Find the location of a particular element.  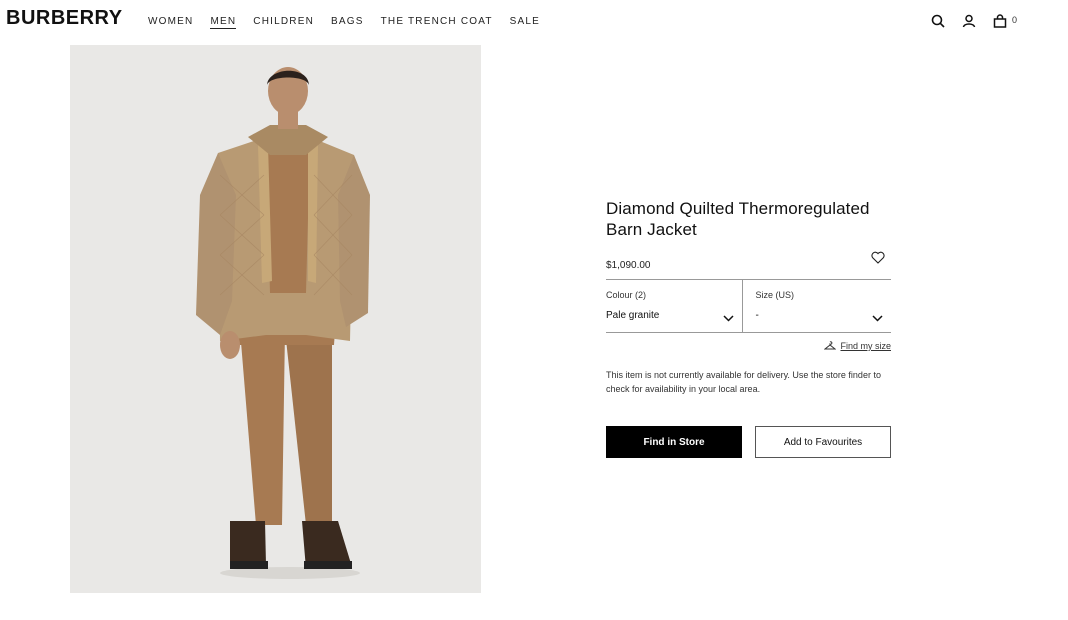

find-in-store-button: Find in Store is located at coordinates (674, 442).